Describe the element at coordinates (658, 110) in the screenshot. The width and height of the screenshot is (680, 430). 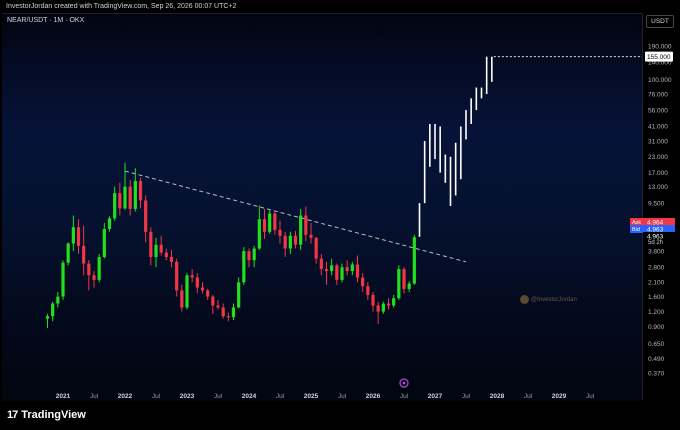
I see `y-tick-label: 56.000` at that location.